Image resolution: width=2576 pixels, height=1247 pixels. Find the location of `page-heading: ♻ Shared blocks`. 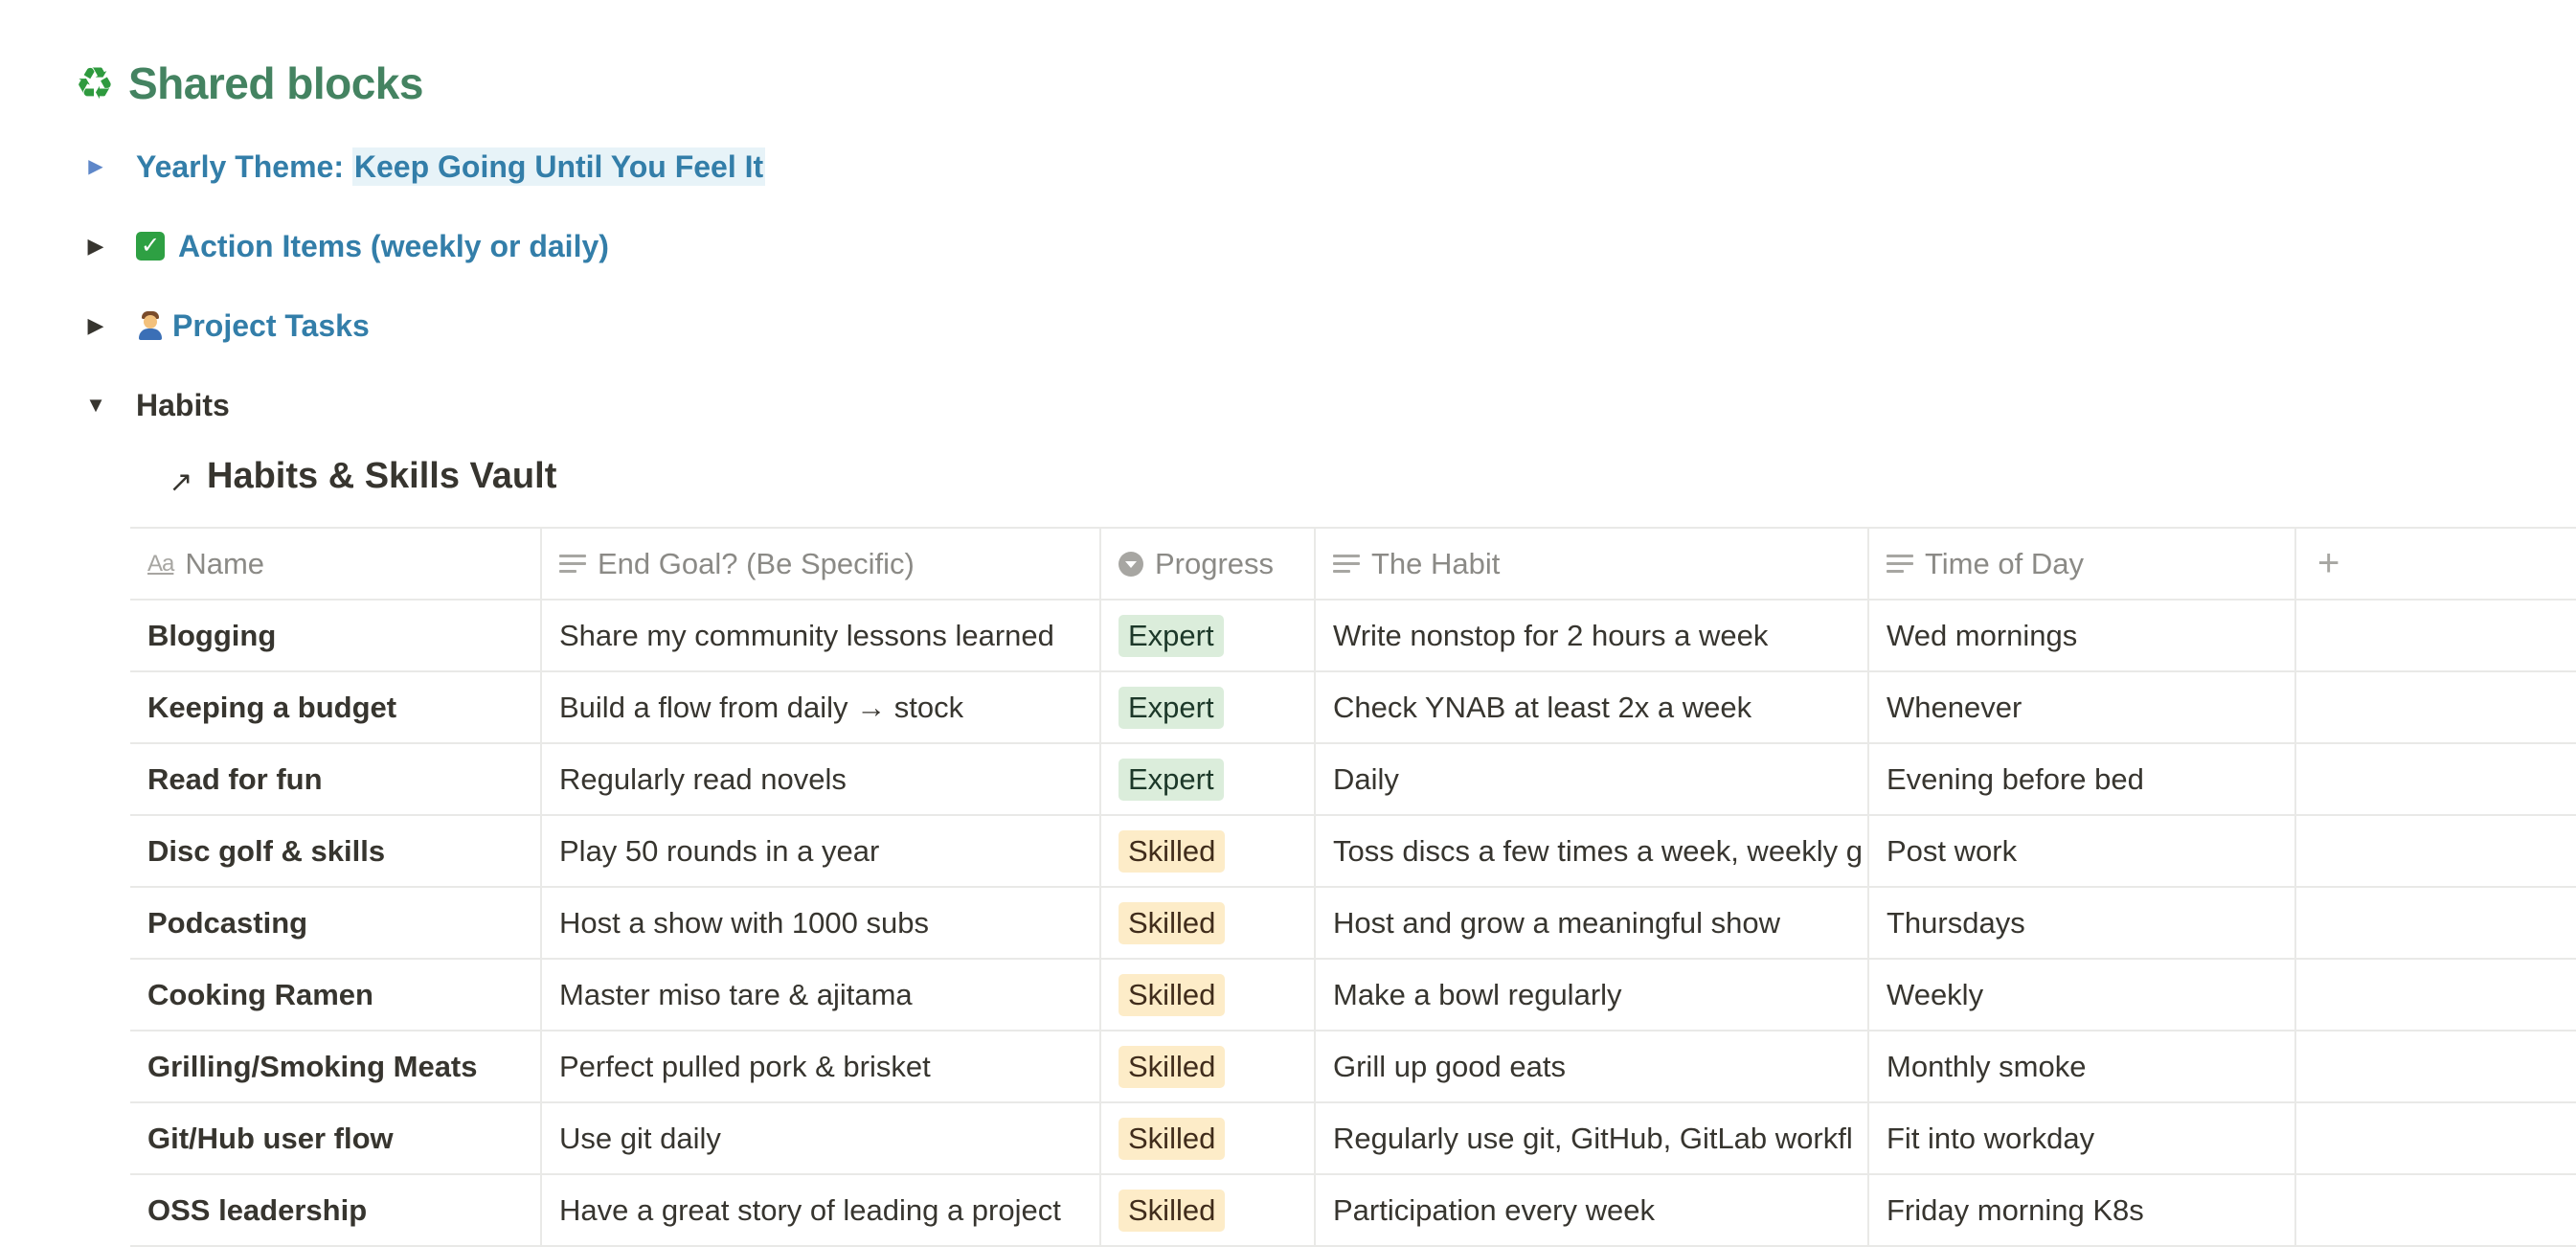

page-heading: ♻ Shared blocks is located at coordinates (248, 83).